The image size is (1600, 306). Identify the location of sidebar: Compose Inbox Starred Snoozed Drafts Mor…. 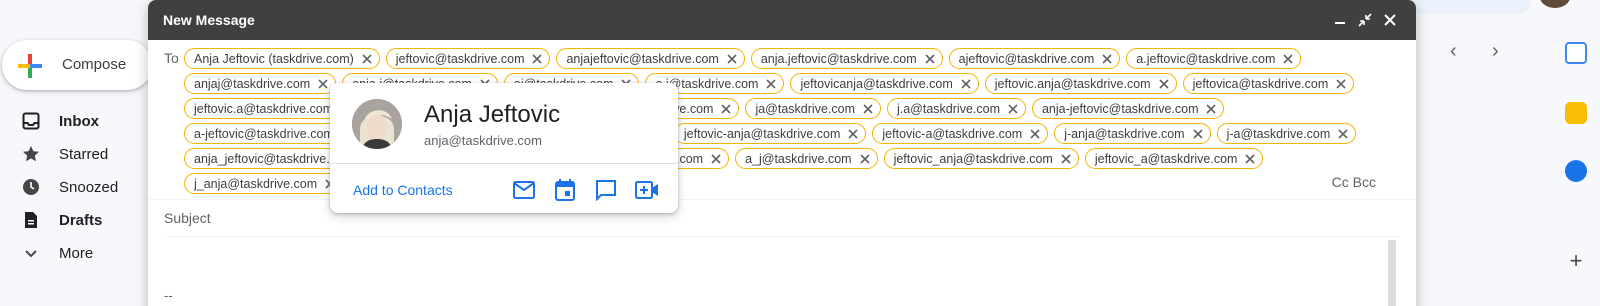
(76, 153).